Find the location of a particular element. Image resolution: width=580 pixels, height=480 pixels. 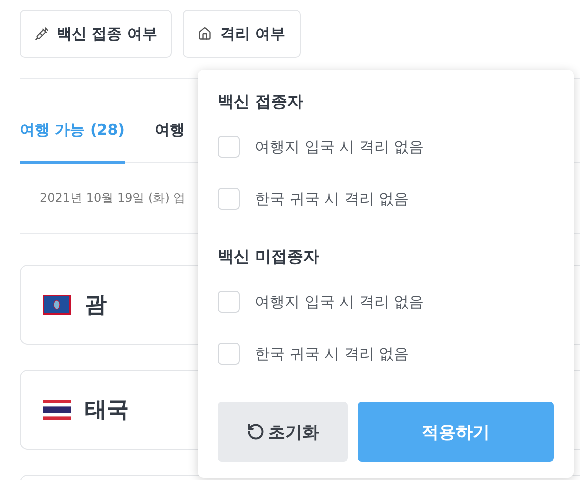

reset-button: 초기화 is located at coordinates (283, 432).